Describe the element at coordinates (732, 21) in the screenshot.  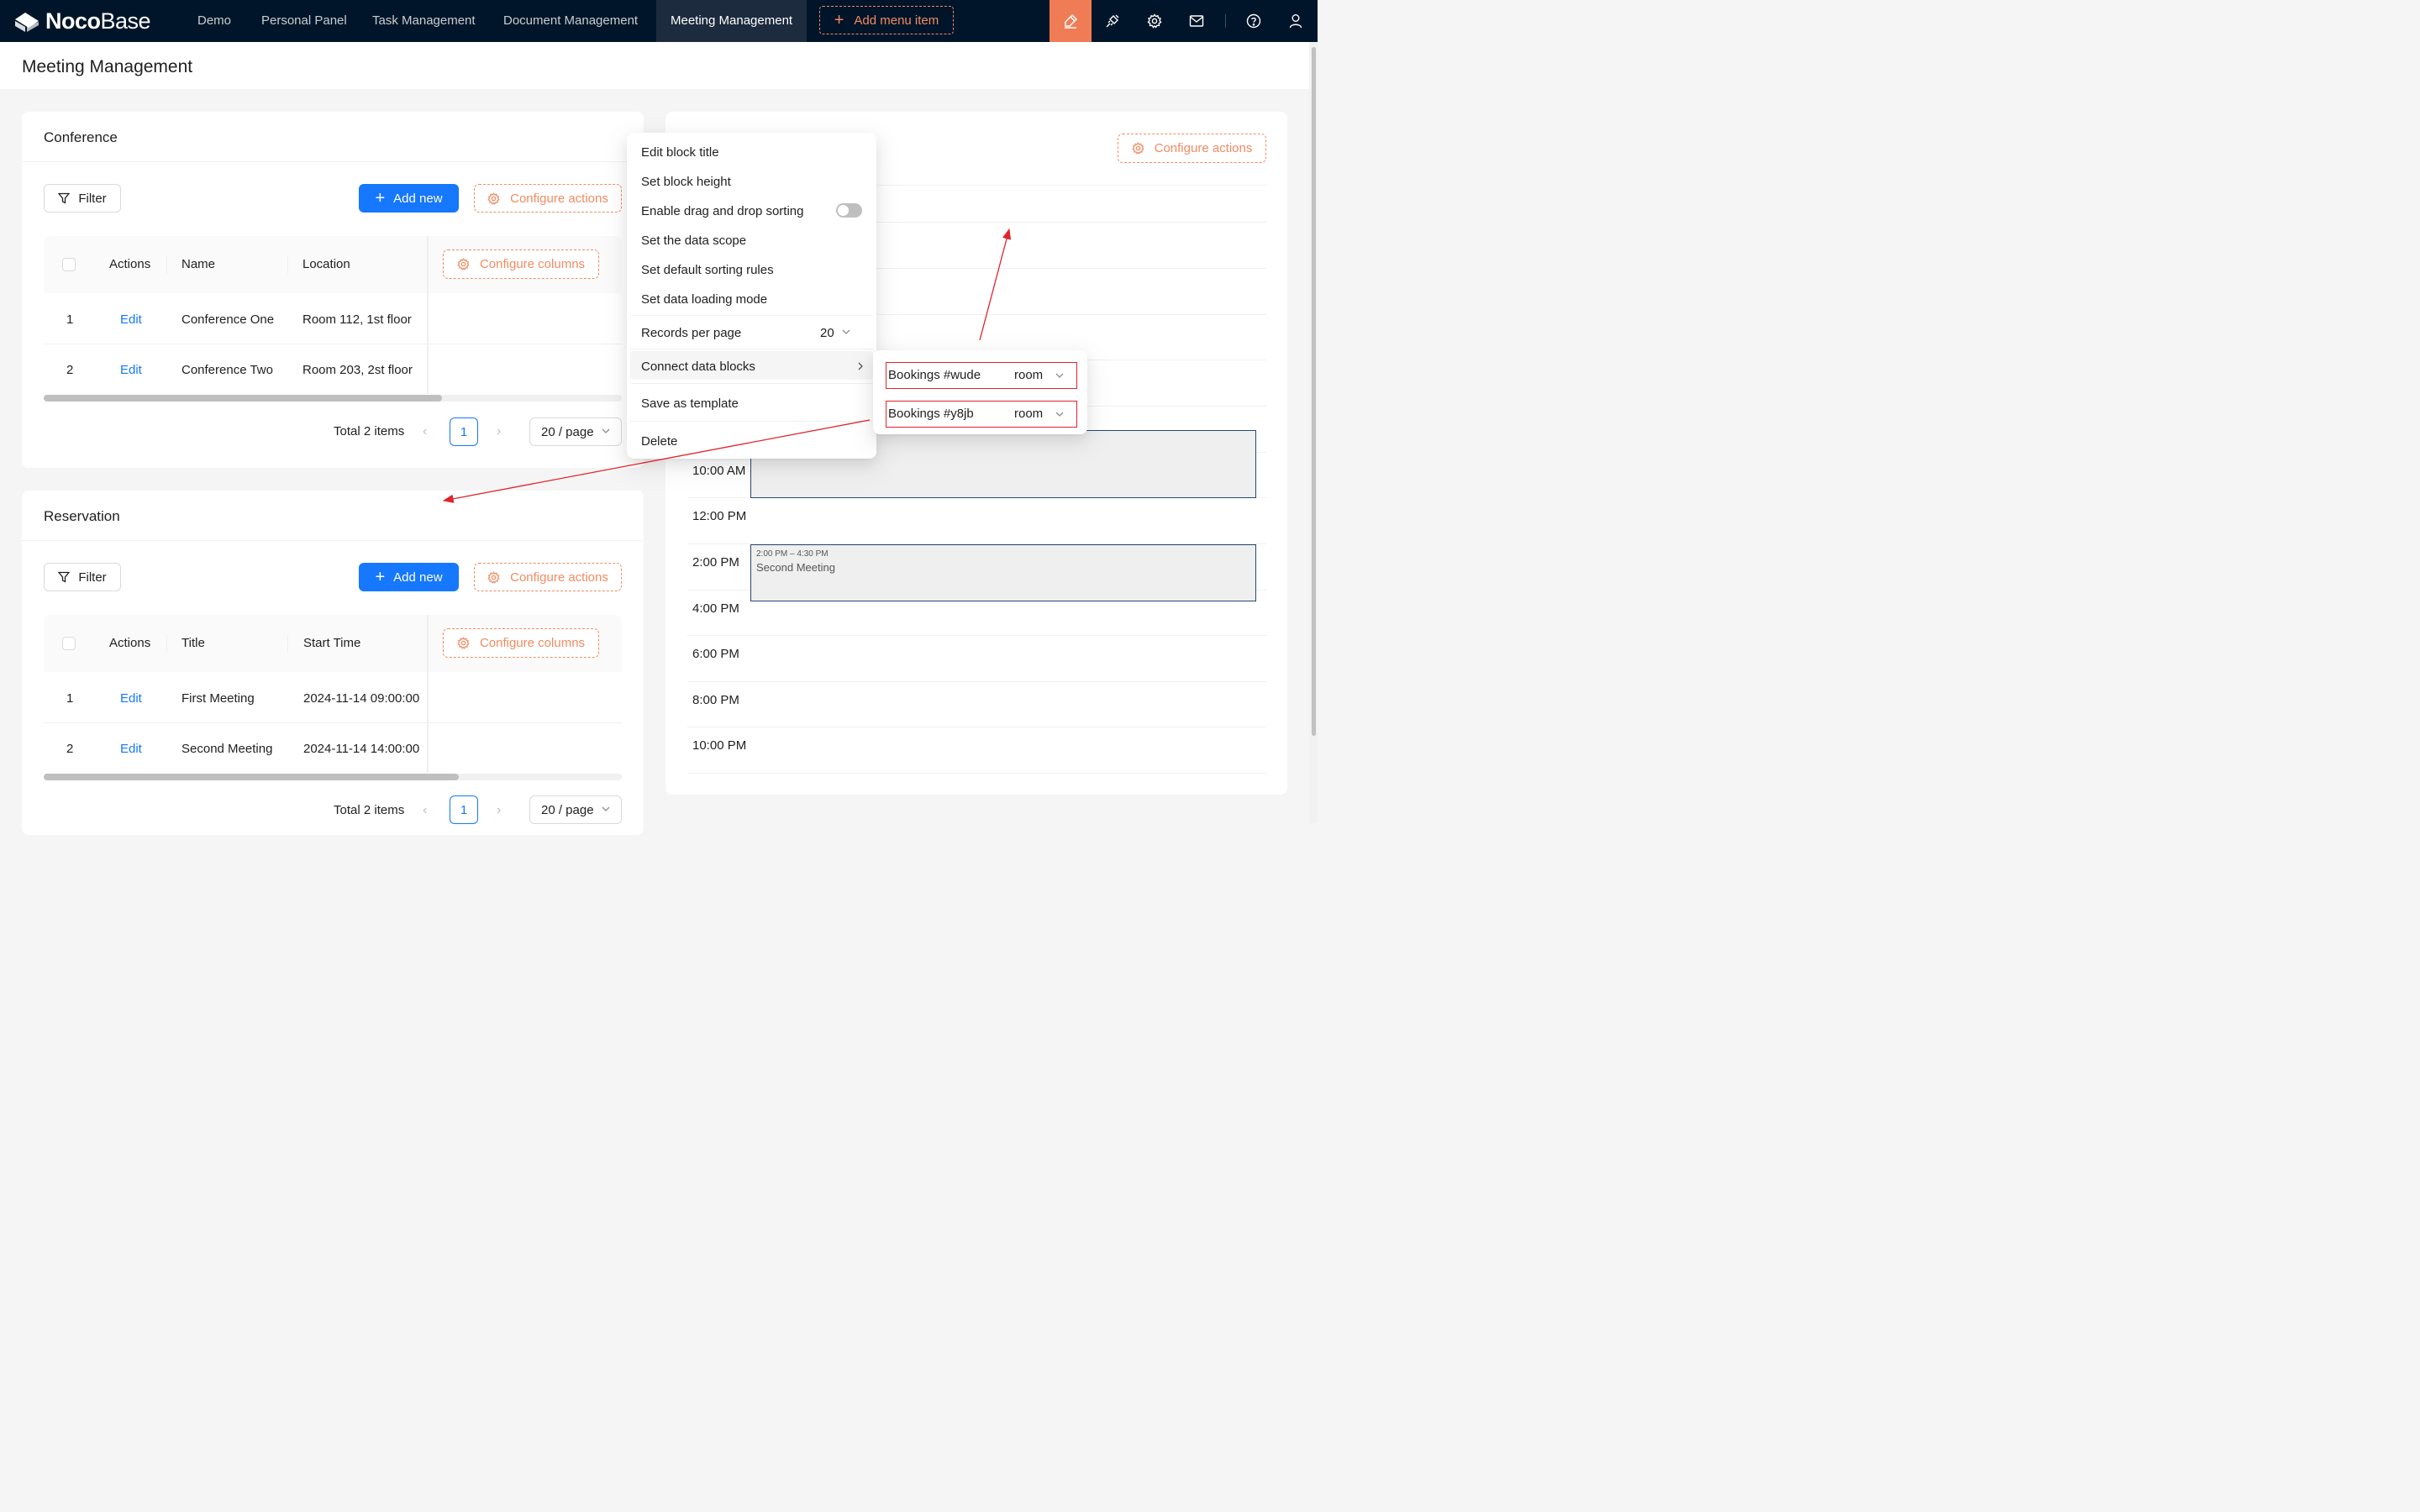
I see `nav-item-meeting-management: Meeting Management` at that location.